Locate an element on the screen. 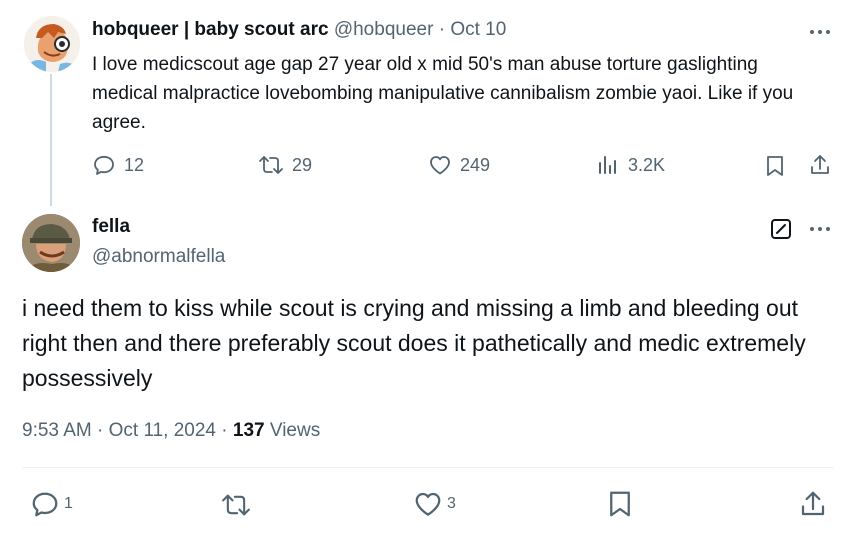 The width and height of the screenshot is (856, 537). reply-button: 1 is located at coordinates (51, 504).